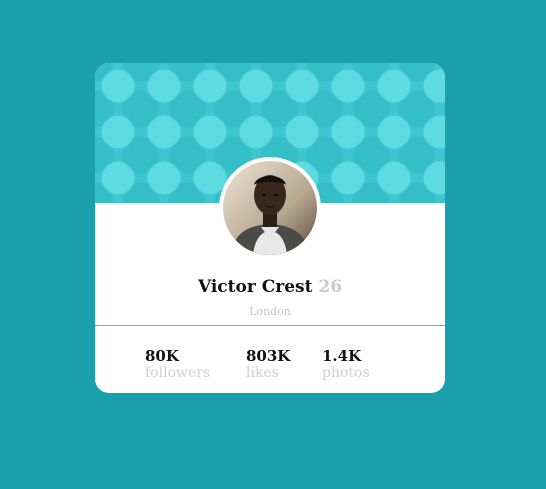 Image resolution: width=546 pixels, height=489 pixels. Describe the element at coordinates (270, 325) in the screenshot. I see `divider` at that location.